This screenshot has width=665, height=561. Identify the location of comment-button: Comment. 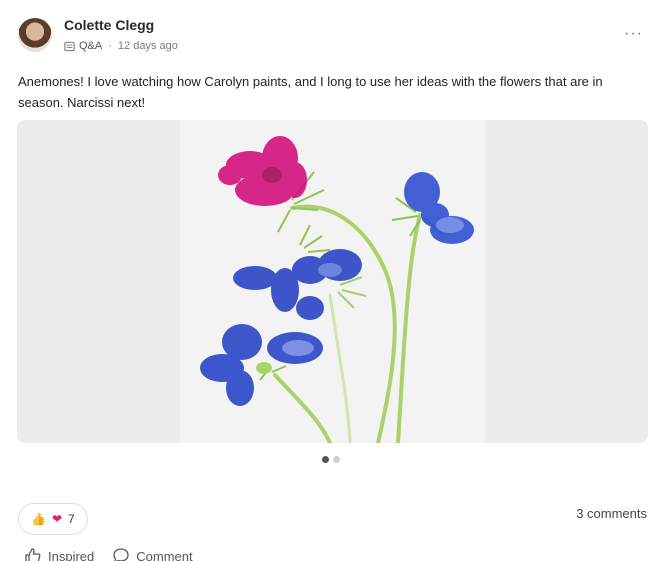
(152, 554).